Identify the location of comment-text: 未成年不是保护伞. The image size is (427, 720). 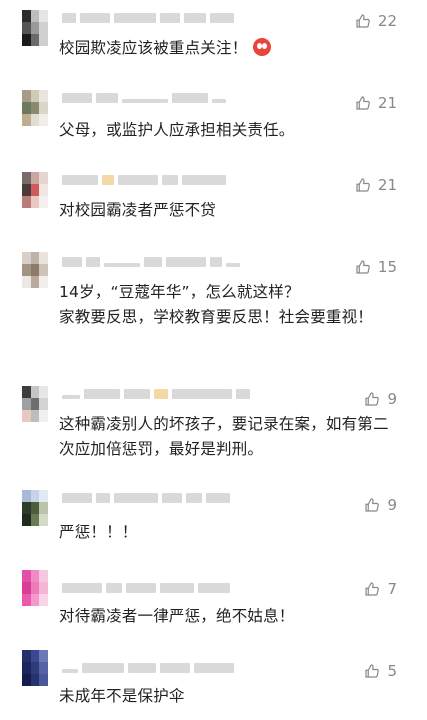
(122, 696).